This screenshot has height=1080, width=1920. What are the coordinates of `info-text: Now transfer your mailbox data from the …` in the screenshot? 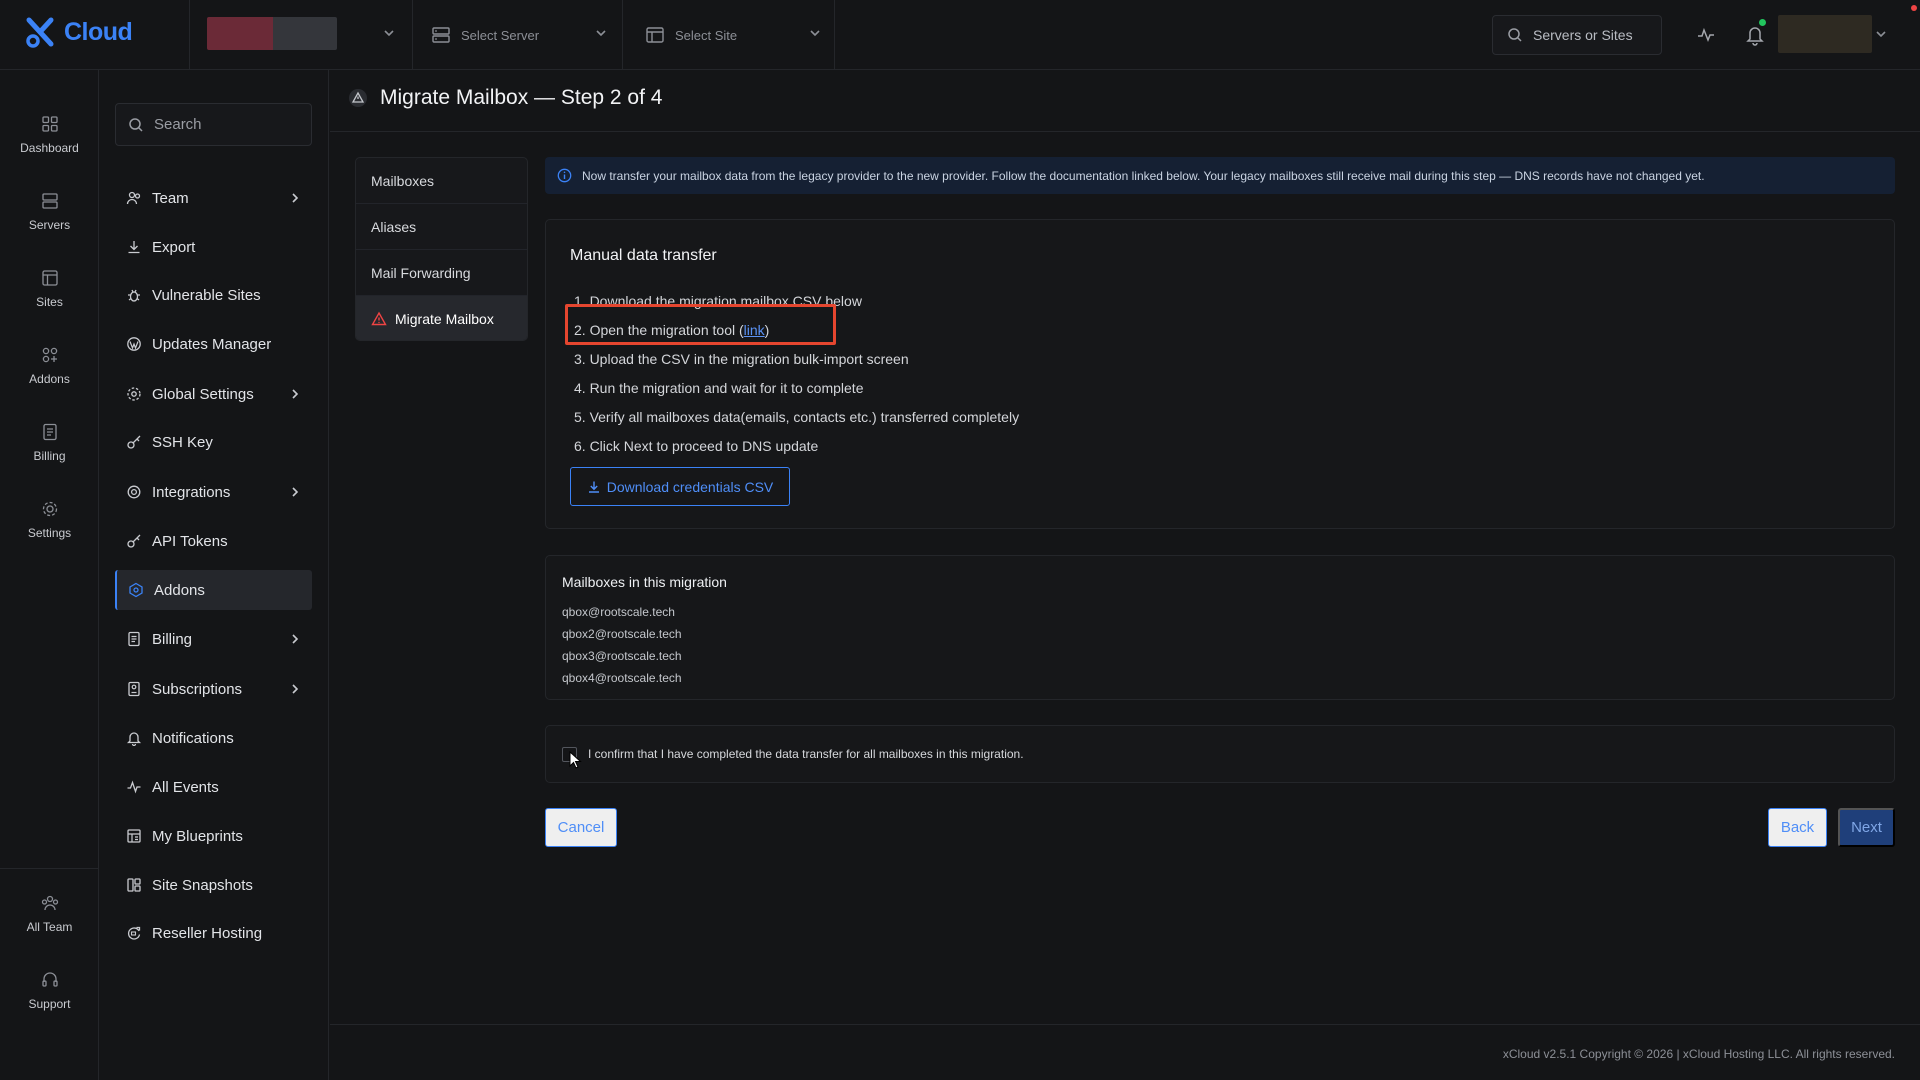 It's located at (1143, 175).